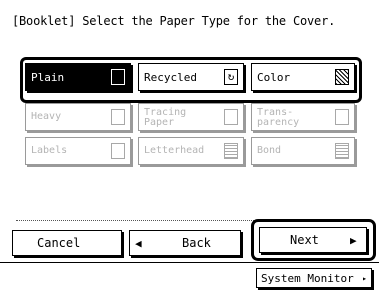  I want to click on transparency-icon, so click(342, 117).